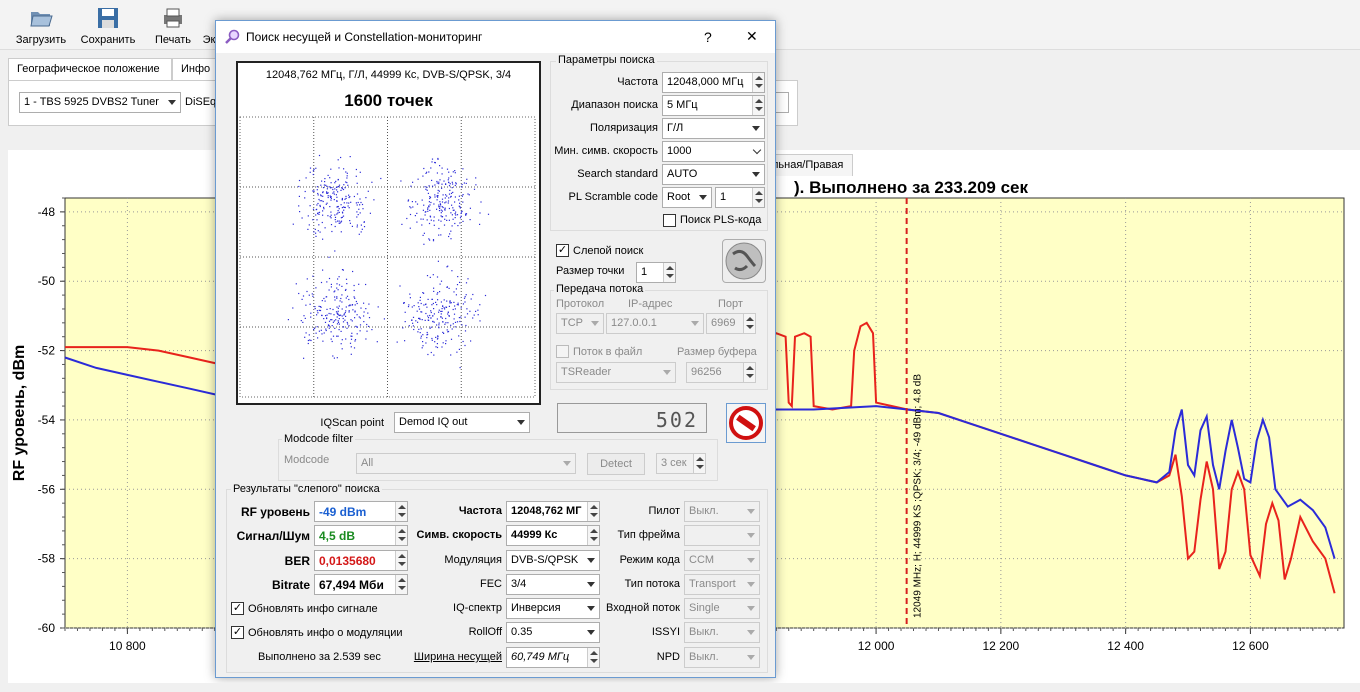 The width and height of the screenshot is (1360, 692). What do you see at coordinates (721, 372) in the screenshot?
I see `buffer-spinbox: 96256` at bounding box center [721, 372].